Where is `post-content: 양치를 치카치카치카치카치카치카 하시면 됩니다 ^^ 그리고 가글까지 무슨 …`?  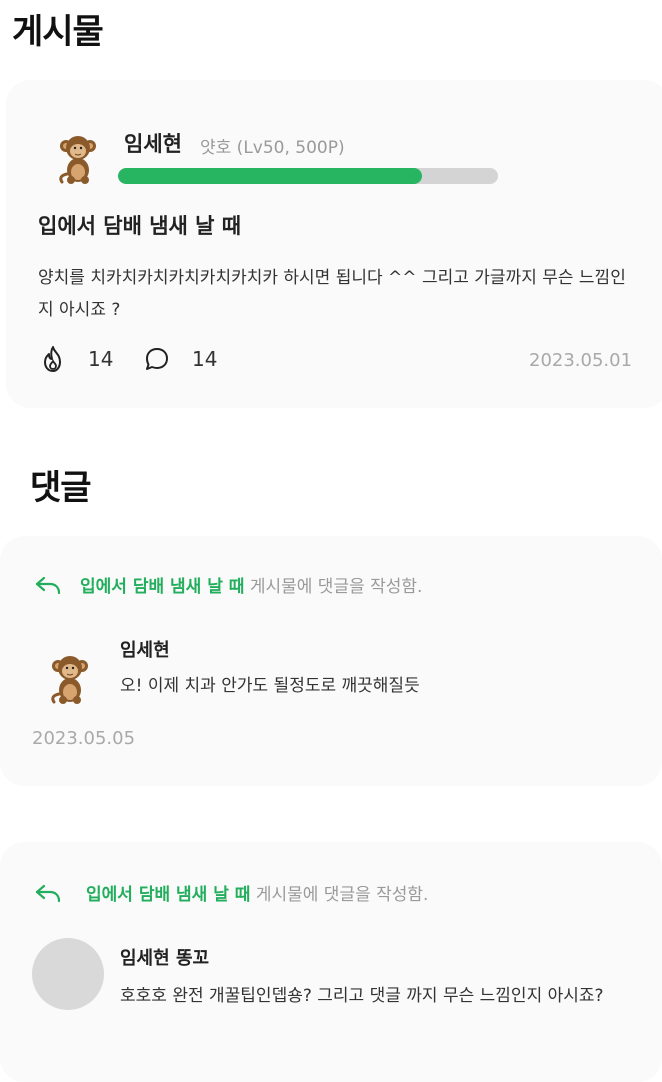
post-content: 양치를 치카치카치카치카치카치카 하시면 됩니다 ^^ 그리고 가글까지 무슨 … is located at coordinates (332, 294).